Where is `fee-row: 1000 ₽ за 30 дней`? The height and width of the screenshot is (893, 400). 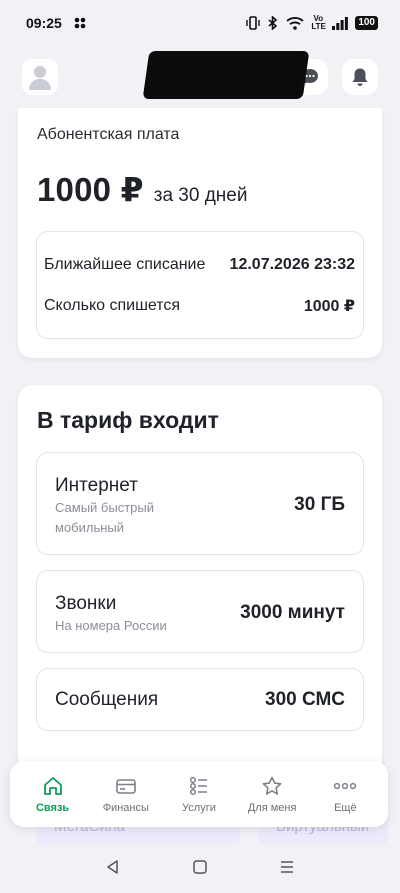
fee-row: 1000 ₽ за 30 дней is located at coordinates (142, 189).